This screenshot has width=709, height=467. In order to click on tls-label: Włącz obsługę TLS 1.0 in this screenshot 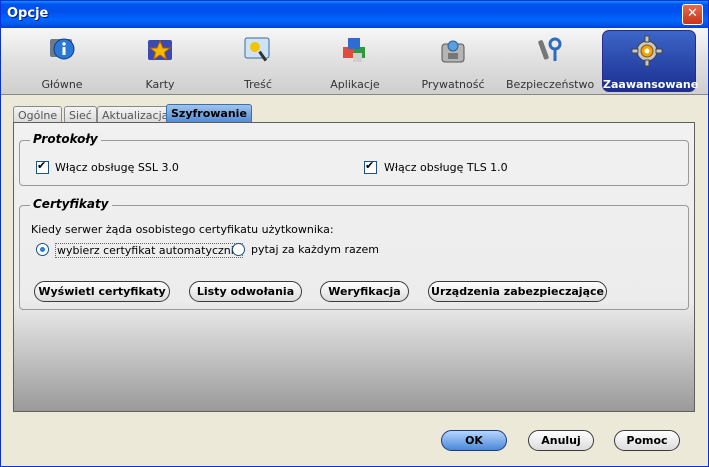, I will do `click(446, 167)`.